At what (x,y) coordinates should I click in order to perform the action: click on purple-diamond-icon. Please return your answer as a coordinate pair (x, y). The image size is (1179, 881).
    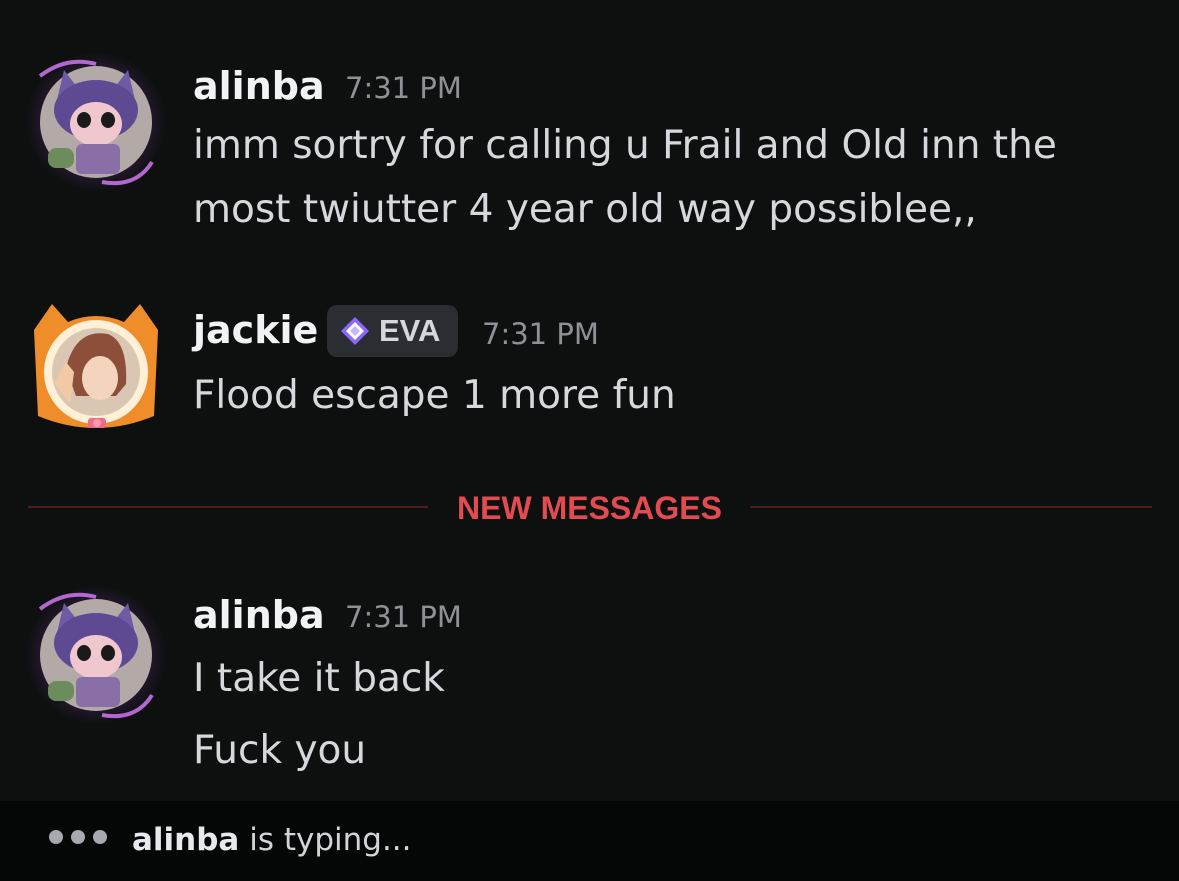
    Looking at the image, I should click on (355, 331).